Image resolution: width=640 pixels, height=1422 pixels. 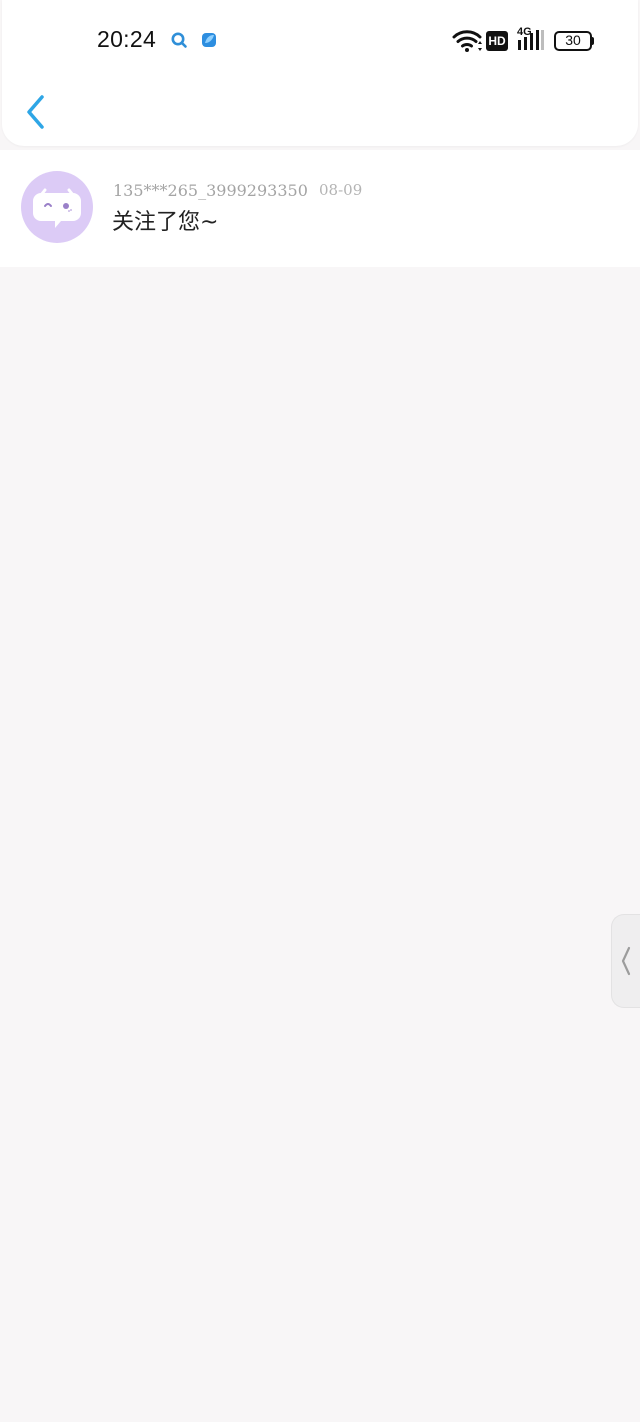 I want to click on list-item: 135***265_3999293350 08-09 关注了您~, so click(x=320, y=208).